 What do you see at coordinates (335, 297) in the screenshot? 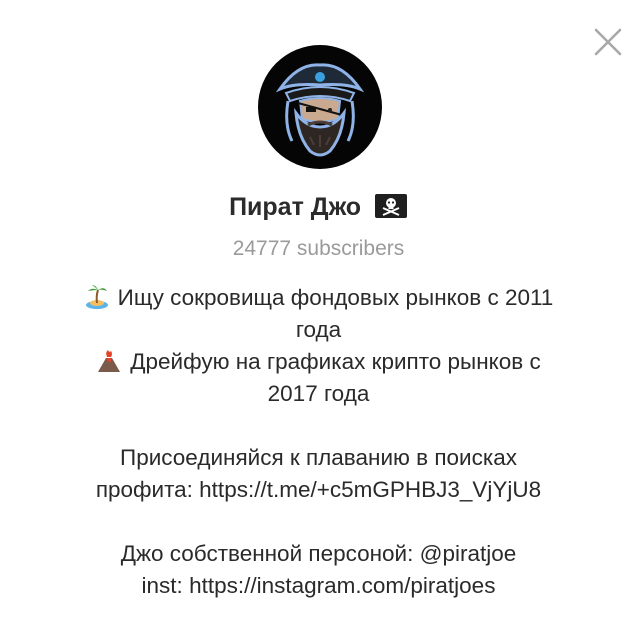
I see `bio-text: Ищу сокровища фондовых рынков с 2011` at bounding box center [335, 297].